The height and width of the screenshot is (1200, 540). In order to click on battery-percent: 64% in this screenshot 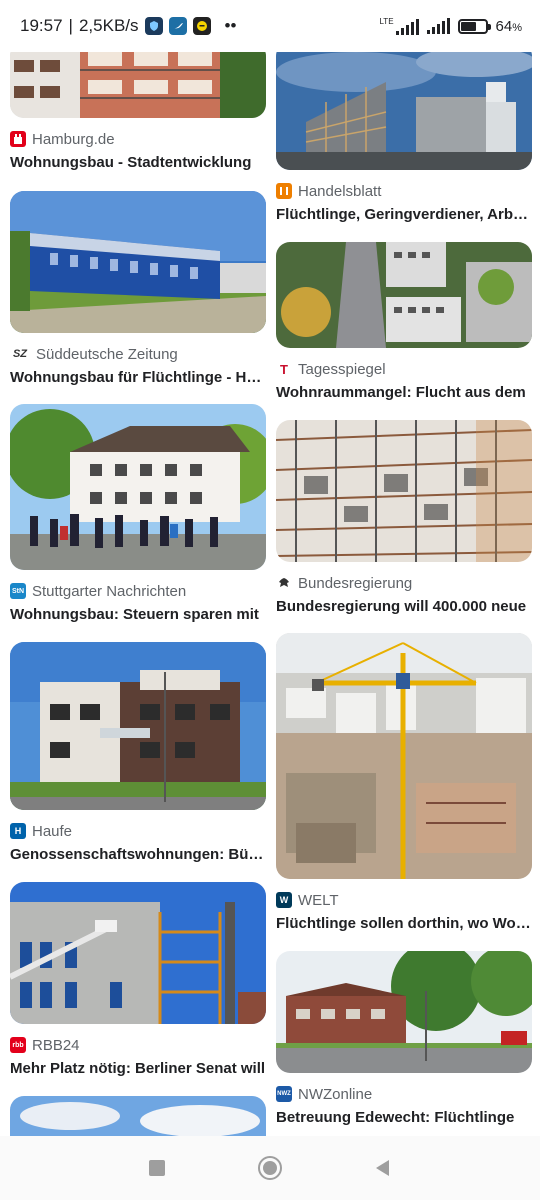, I will do `click(508, 26)`.